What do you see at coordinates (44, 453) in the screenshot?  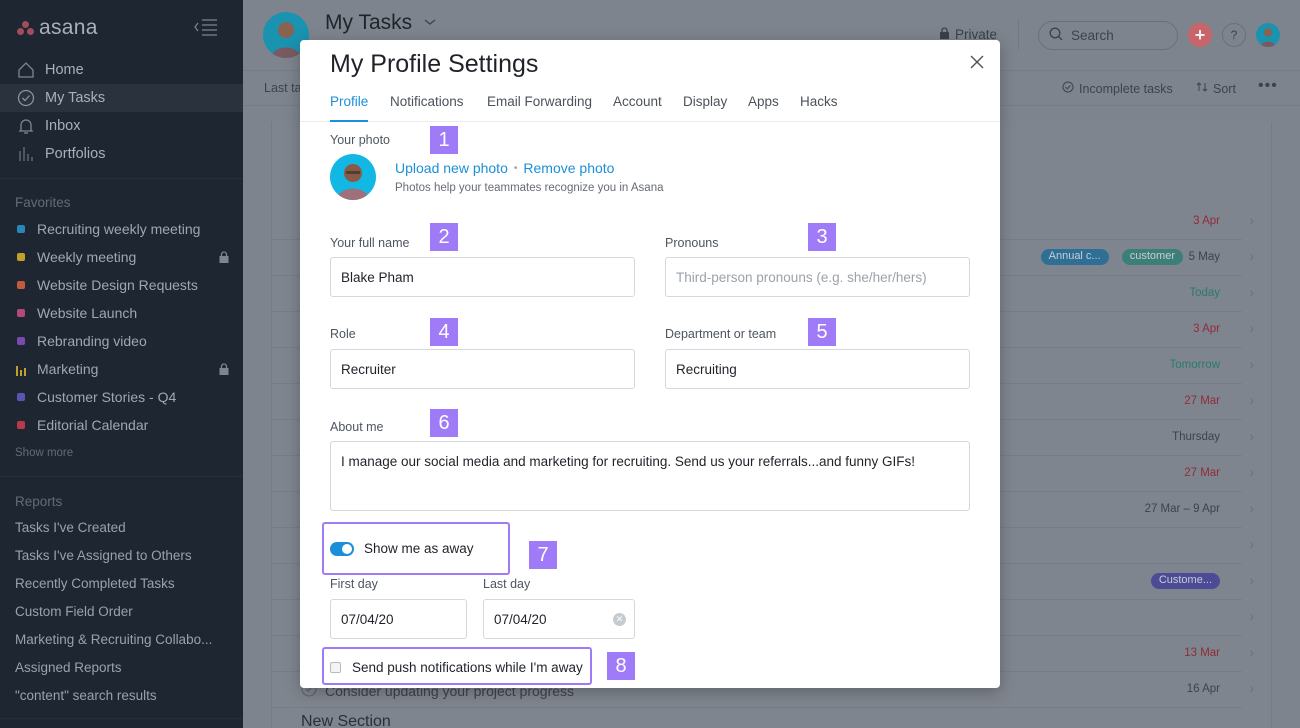 I see `show-more-link: Show more` at bounding box center [44, 453].